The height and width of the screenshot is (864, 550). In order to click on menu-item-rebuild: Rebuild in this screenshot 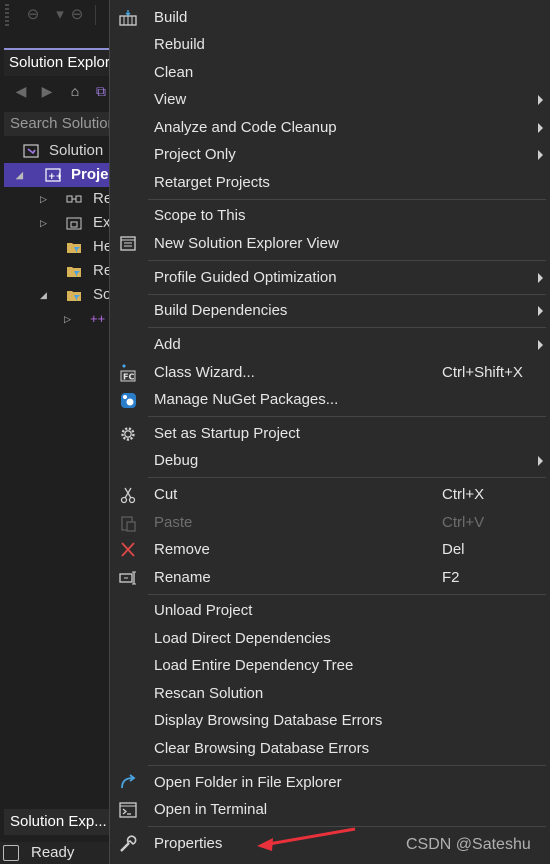, I will do `click(330, 45)`.